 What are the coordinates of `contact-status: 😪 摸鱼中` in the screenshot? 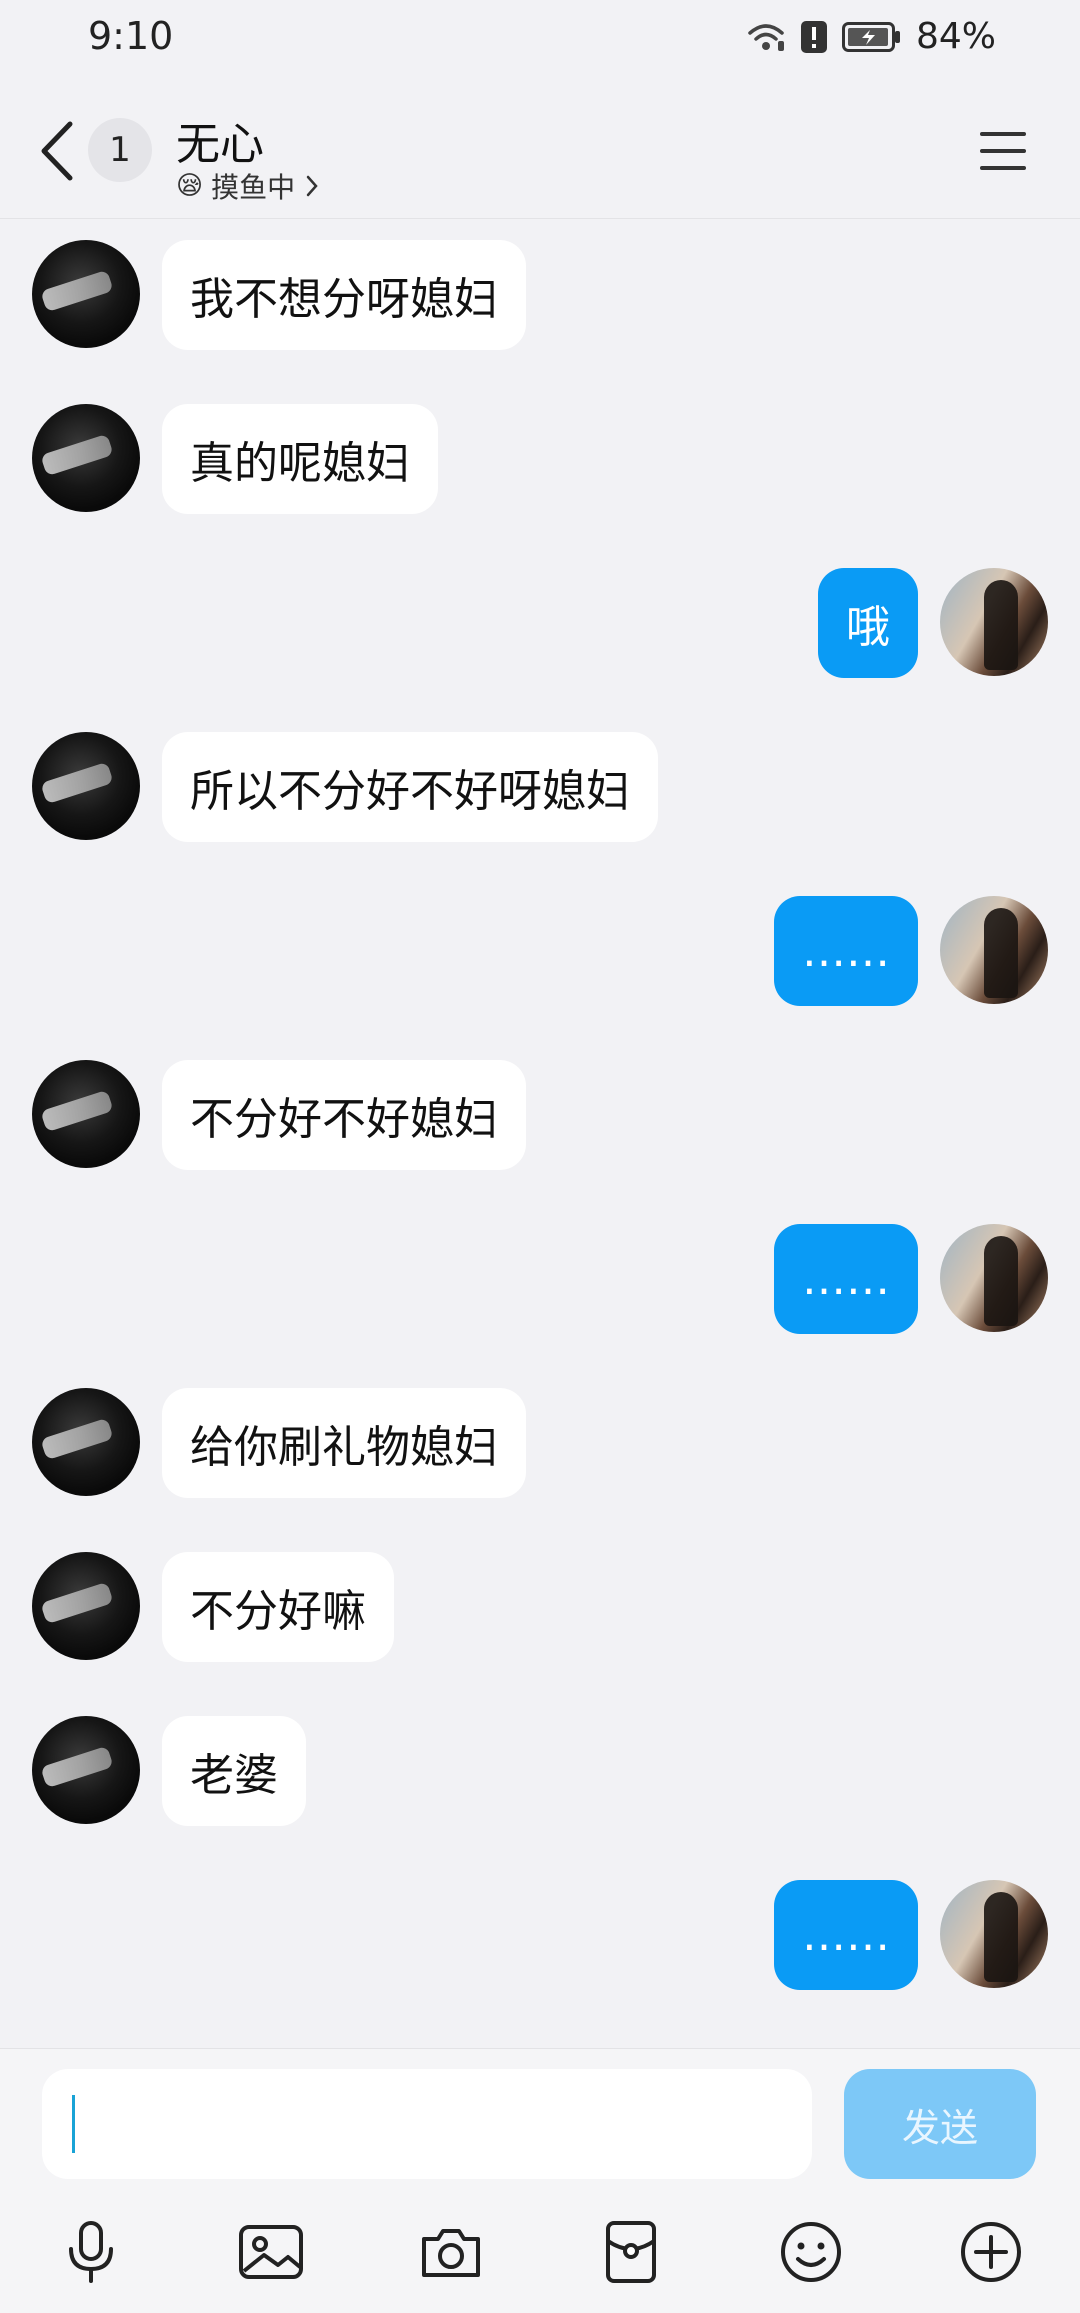 It's located at (248, 186).